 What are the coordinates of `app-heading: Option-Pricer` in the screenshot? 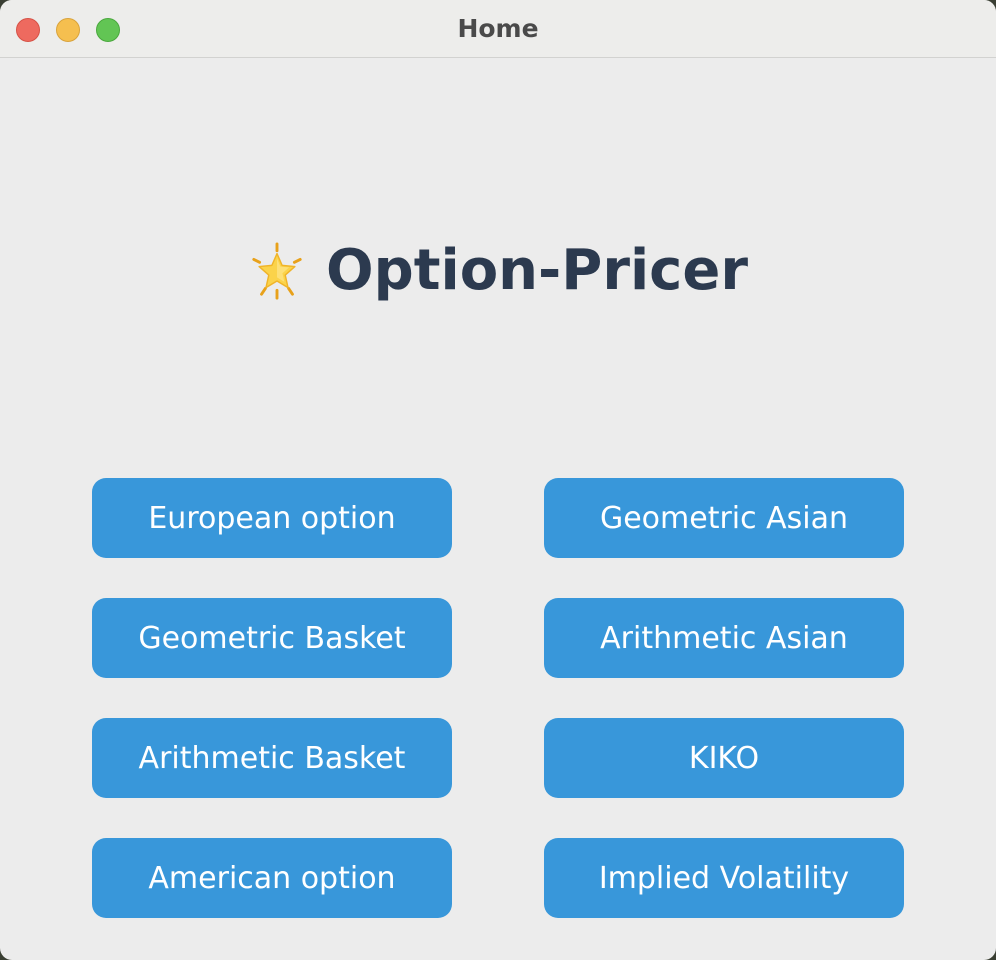 It's located at (498, 276).